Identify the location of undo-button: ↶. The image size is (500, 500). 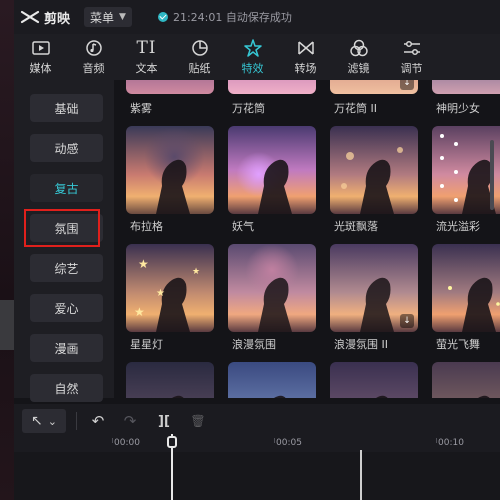
(98, 421).